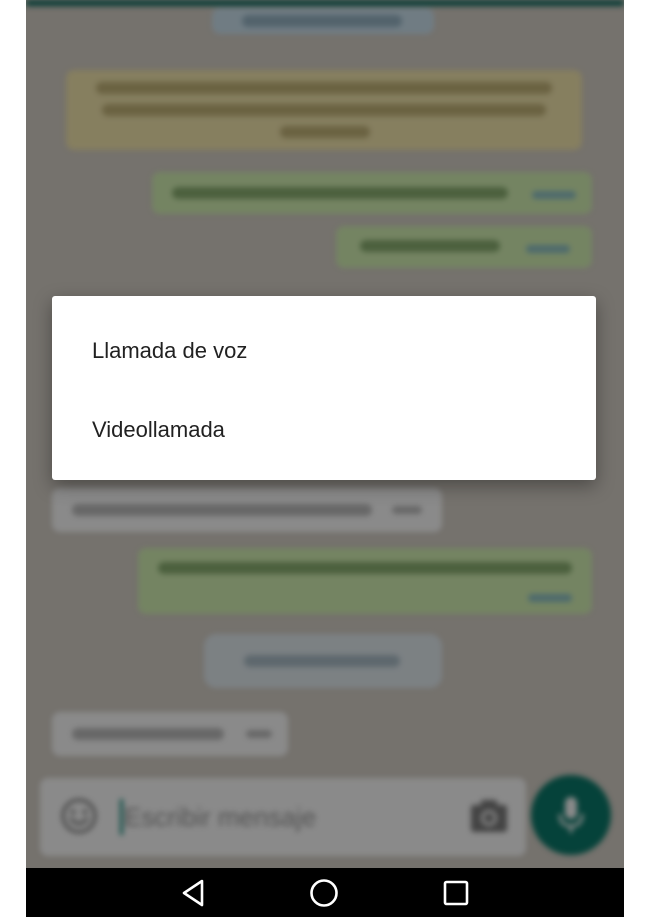 The height and width of the screenshot is (917, 649). I want to click on video-call-option: Videollamada, so click(324, 430).